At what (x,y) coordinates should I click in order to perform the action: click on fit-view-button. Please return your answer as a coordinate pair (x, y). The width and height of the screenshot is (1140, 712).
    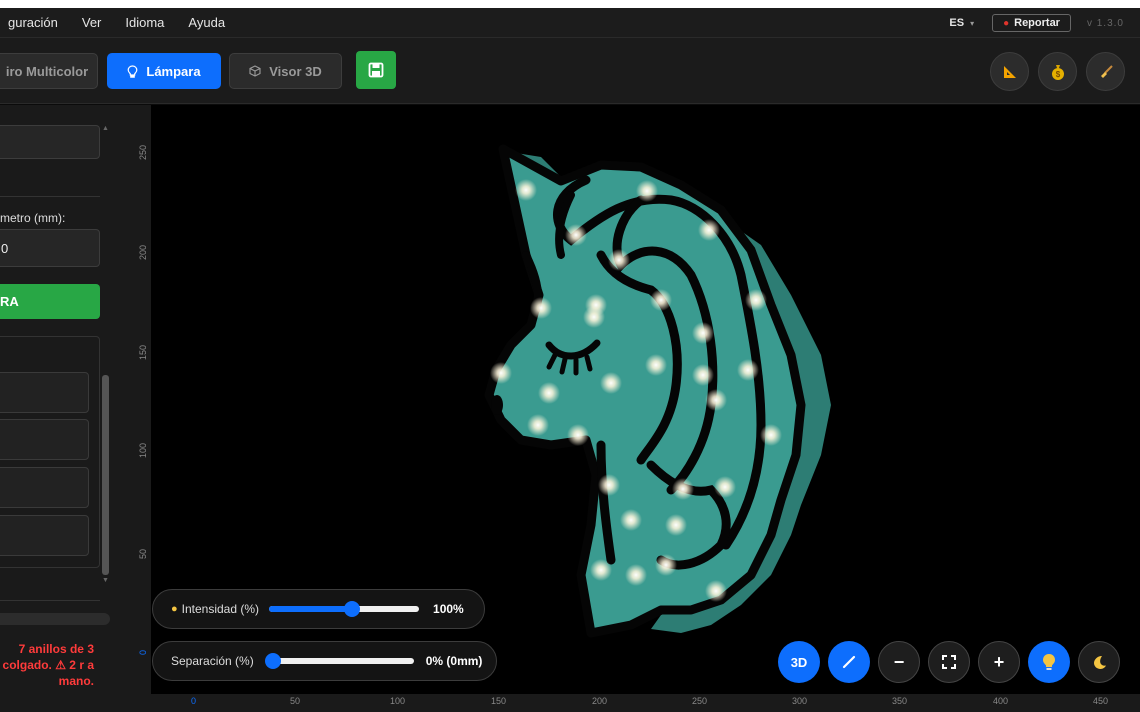
    Looking at the image, I should click on (949, 662).